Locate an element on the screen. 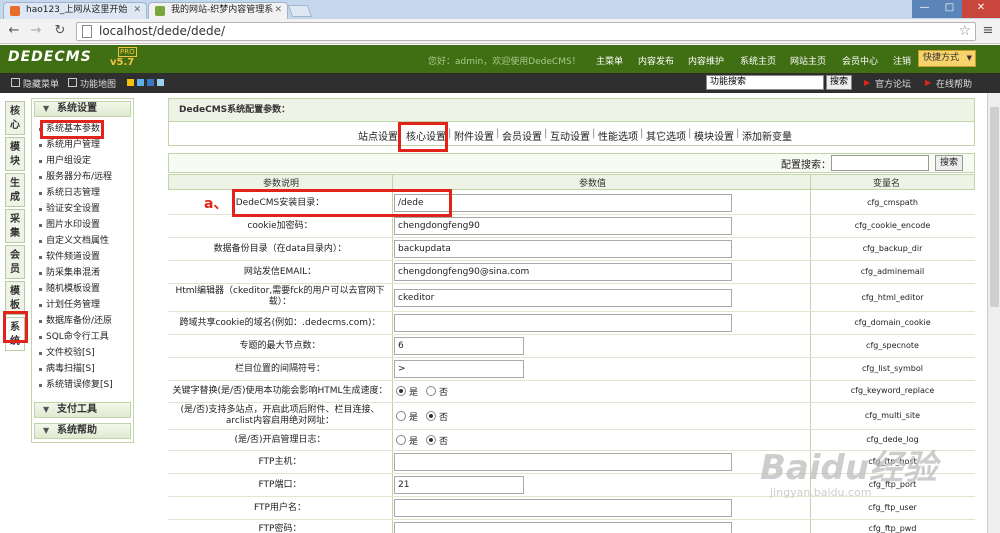 The image size is (1000, 533). maximize-icon: □ is located at coordinates (949, 9).